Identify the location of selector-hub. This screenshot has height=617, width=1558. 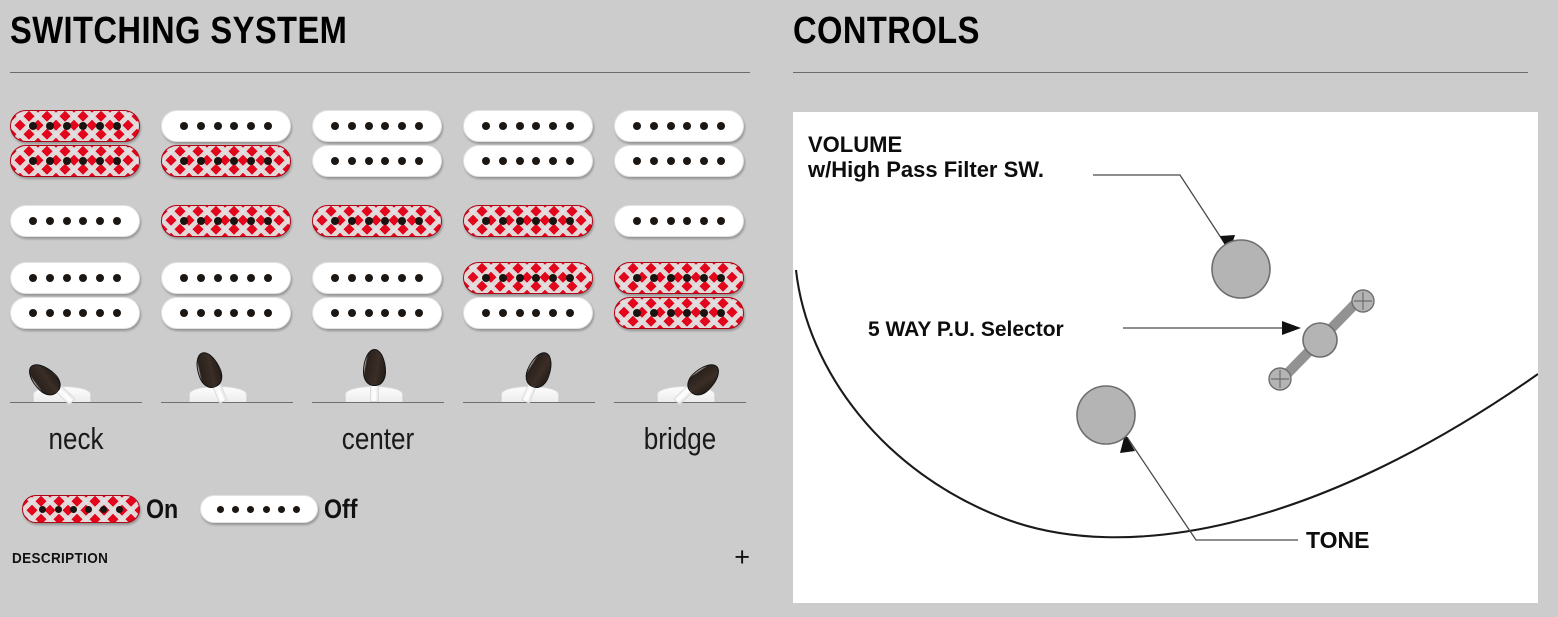
(1320, 340).